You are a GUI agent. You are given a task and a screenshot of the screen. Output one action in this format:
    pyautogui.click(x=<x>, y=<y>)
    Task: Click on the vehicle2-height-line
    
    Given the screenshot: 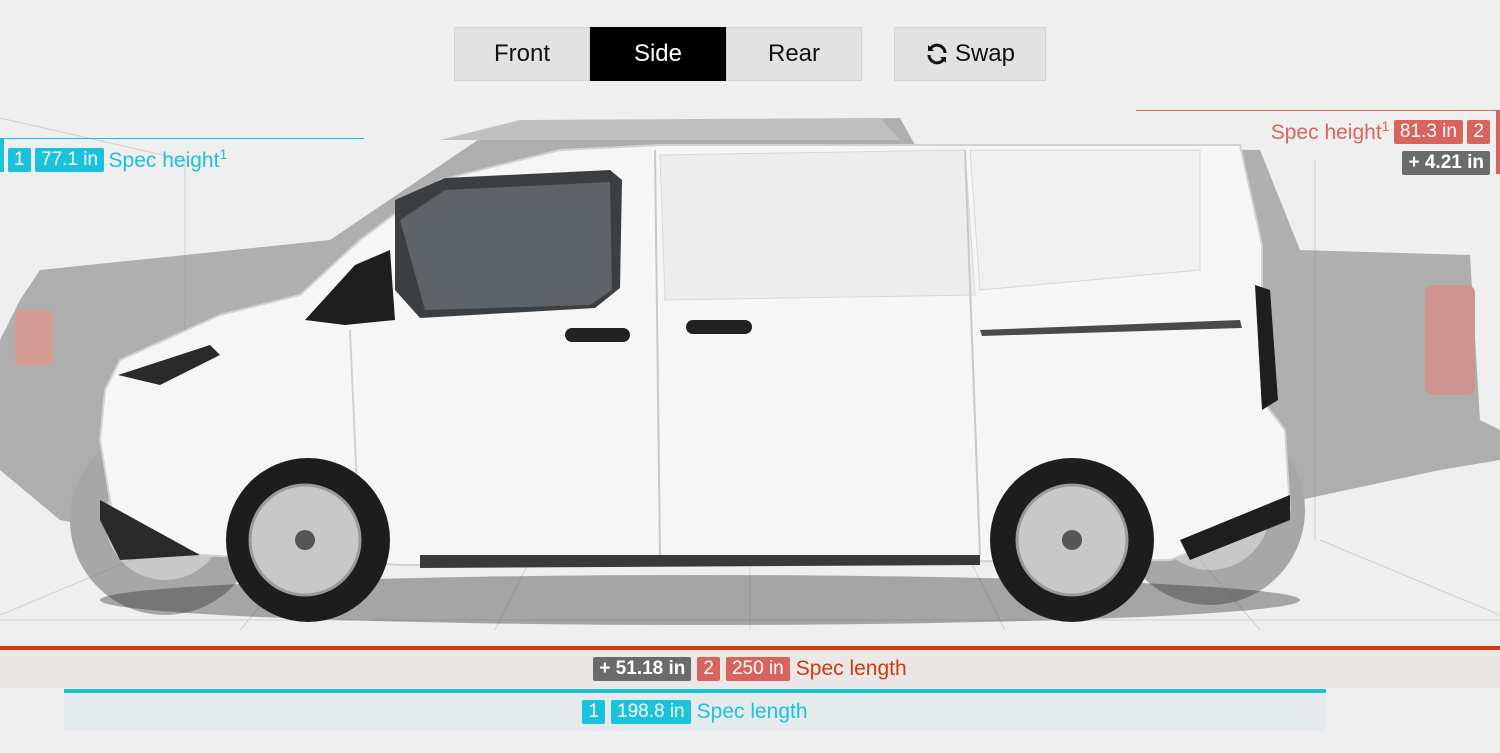 What is the action you would take?
    pyautogui.click(x=1318, y=110)
    